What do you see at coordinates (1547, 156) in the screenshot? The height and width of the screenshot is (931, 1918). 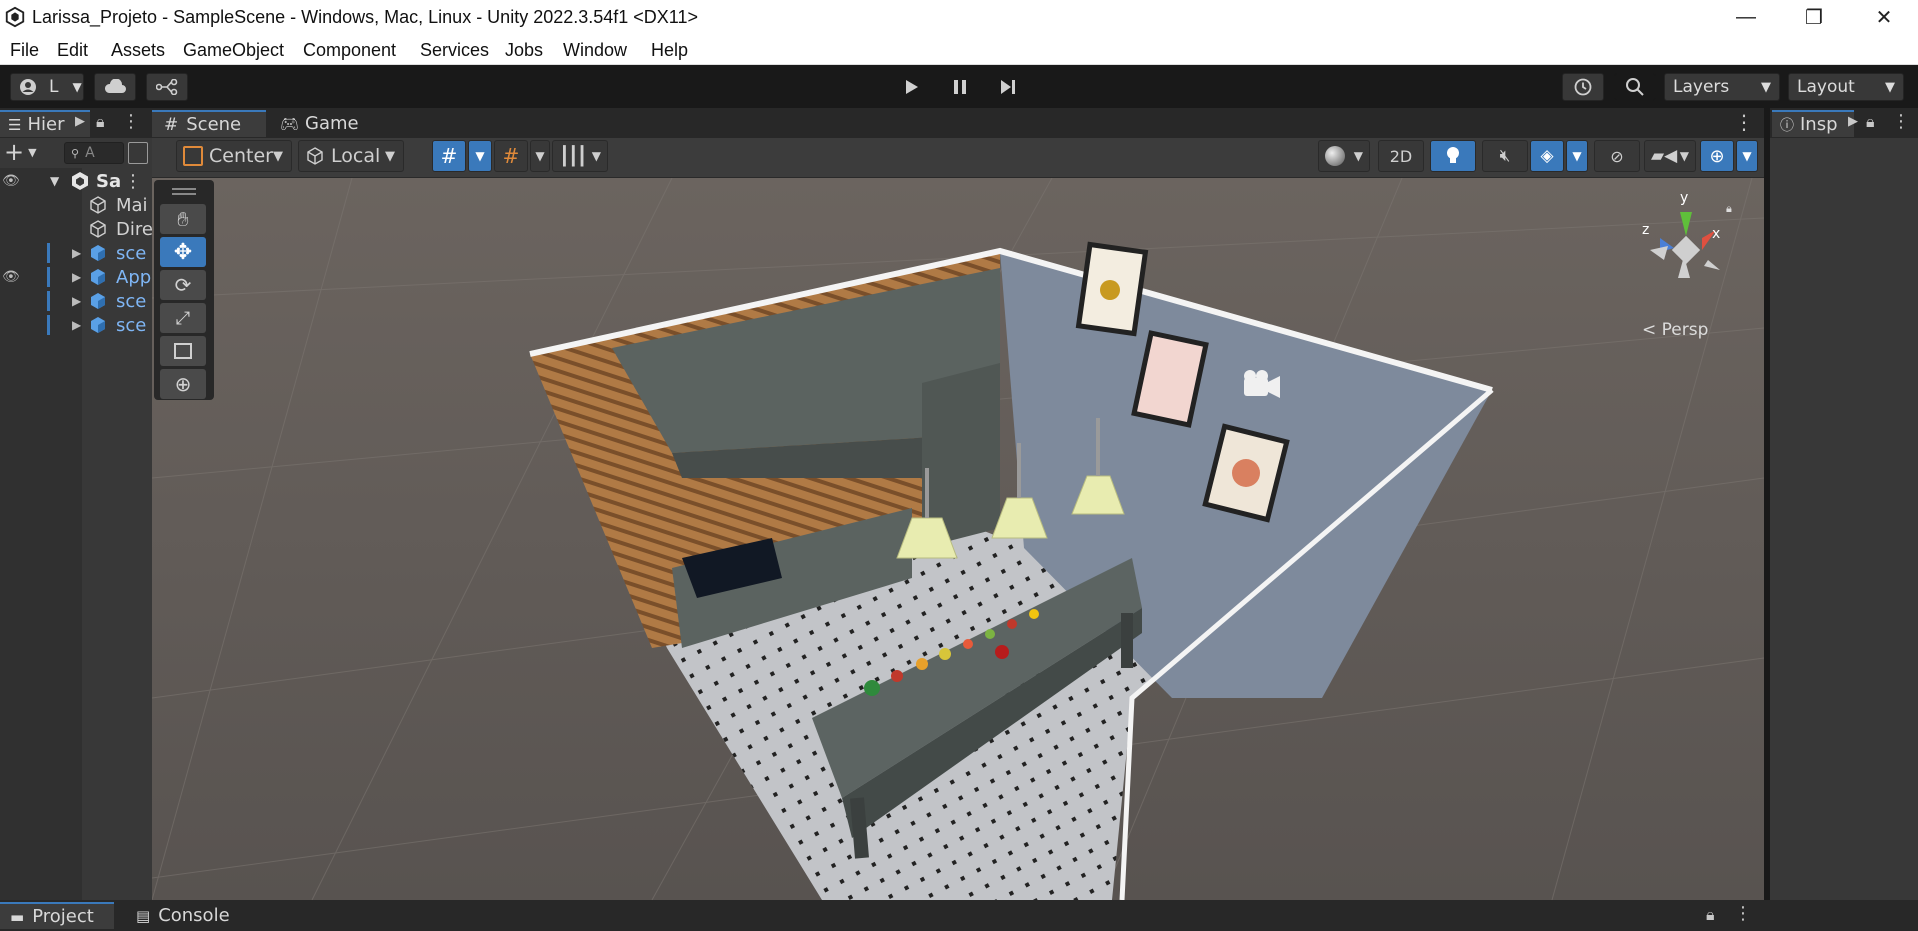 I see `effects-toggle: ◈` at bounding box center [1547, 156].